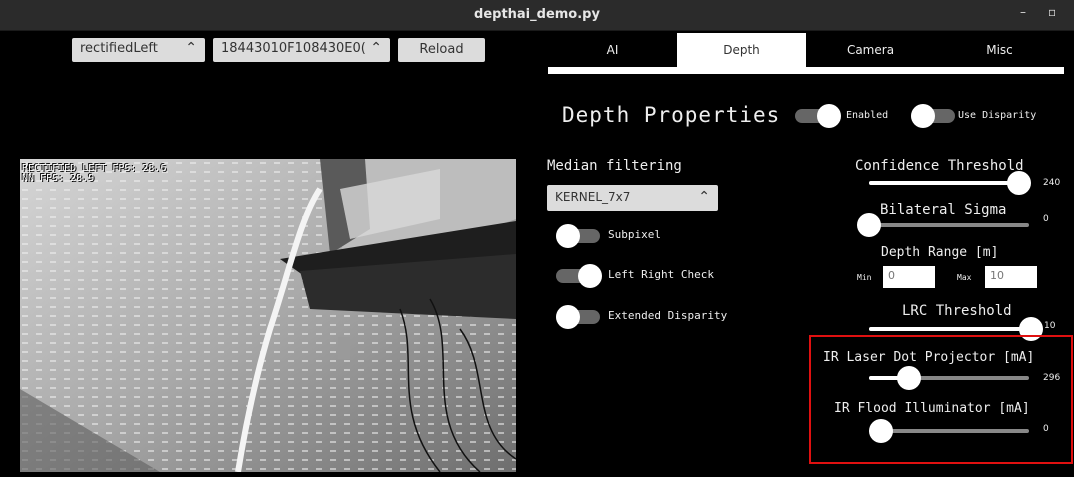  Describe the element at coordinates (632, 198) in the screenshot. I see `median-filter-select: KERNEL_7x7 ⌃` at that location.